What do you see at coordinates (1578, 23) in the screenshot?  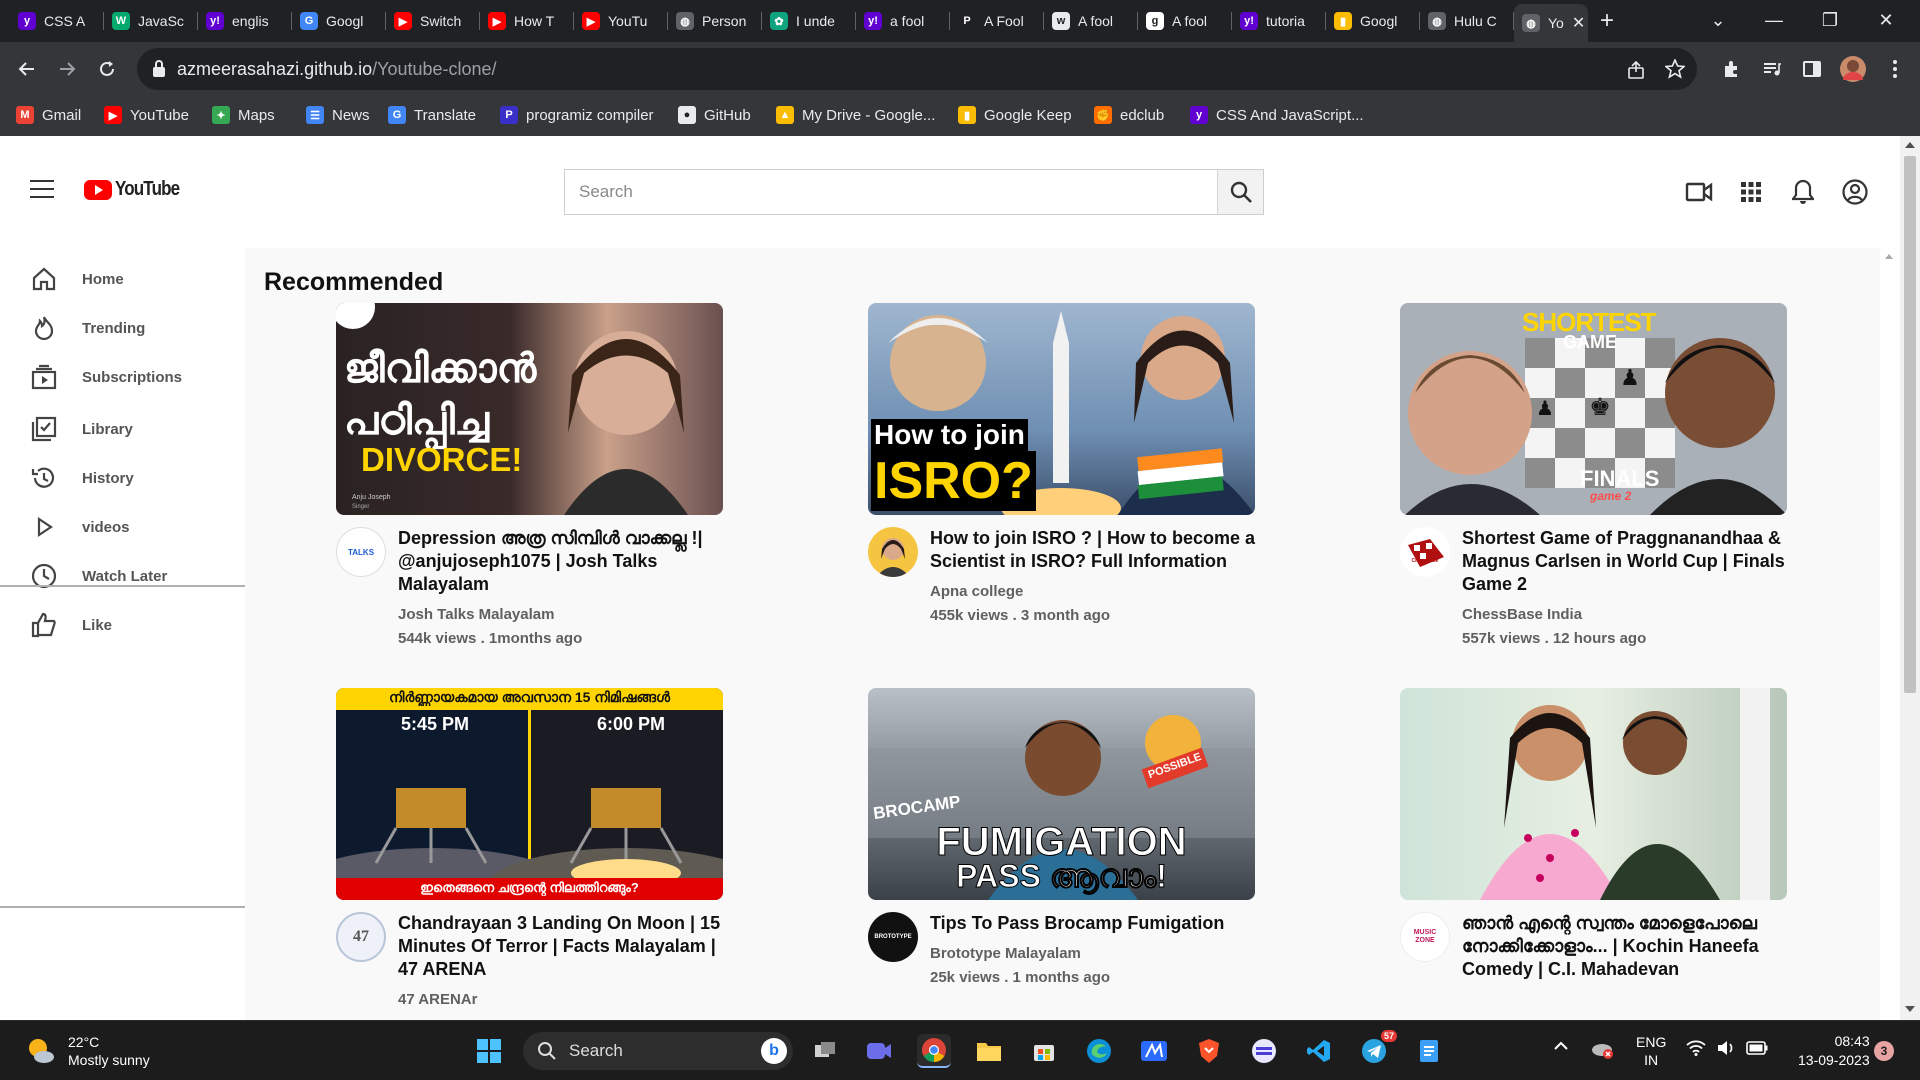 I see `tab-close-icon: ✕` at bounding box center [1578, 23].